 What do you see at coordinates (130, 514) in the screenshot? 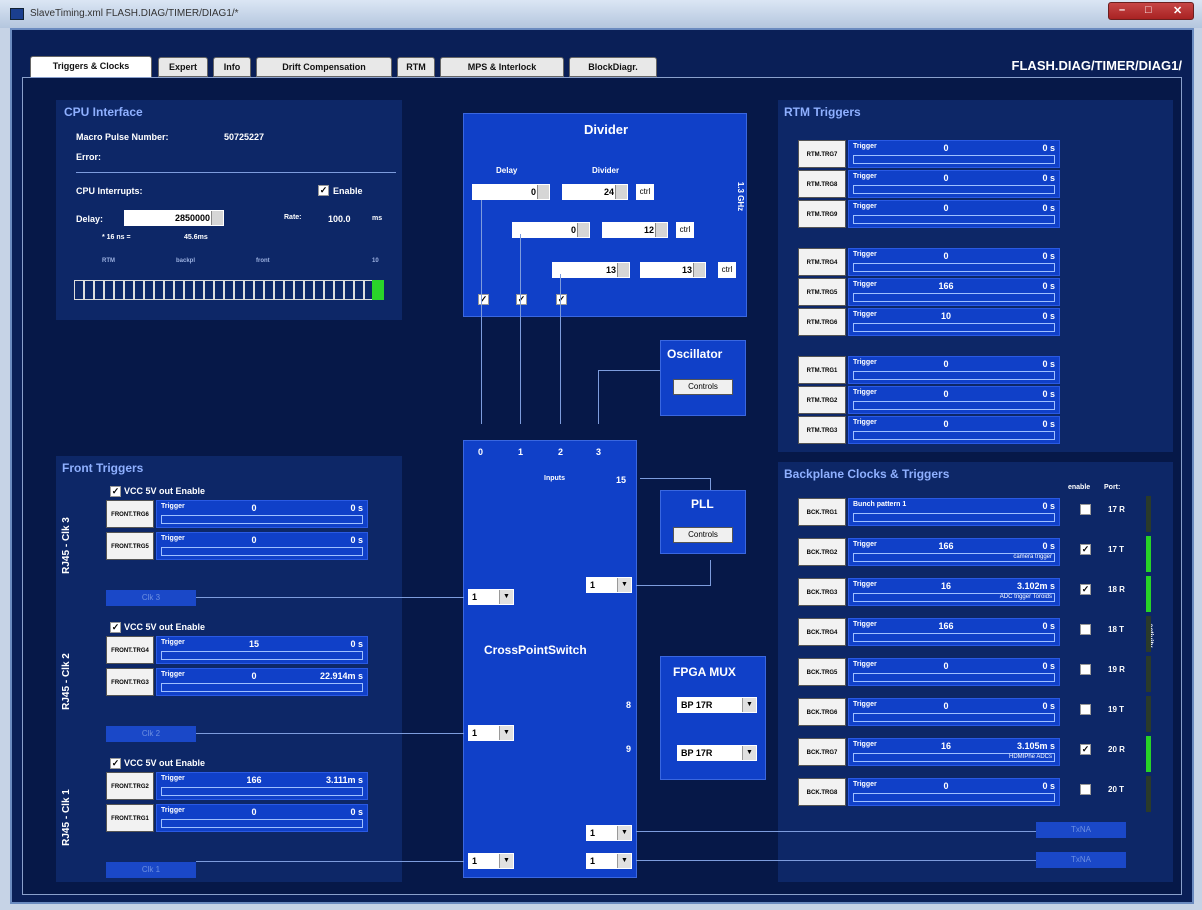
I see `front-trigger-button: FRONT.TRG6` at bounding box center [130, 514].